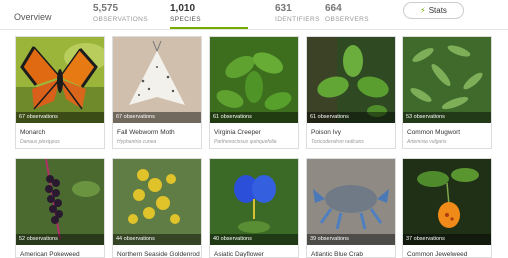  Describe the element at coordinates (158, 254) in the screenshot. I see `species-common-name: Northern Seaside Goldenrod` at that location.